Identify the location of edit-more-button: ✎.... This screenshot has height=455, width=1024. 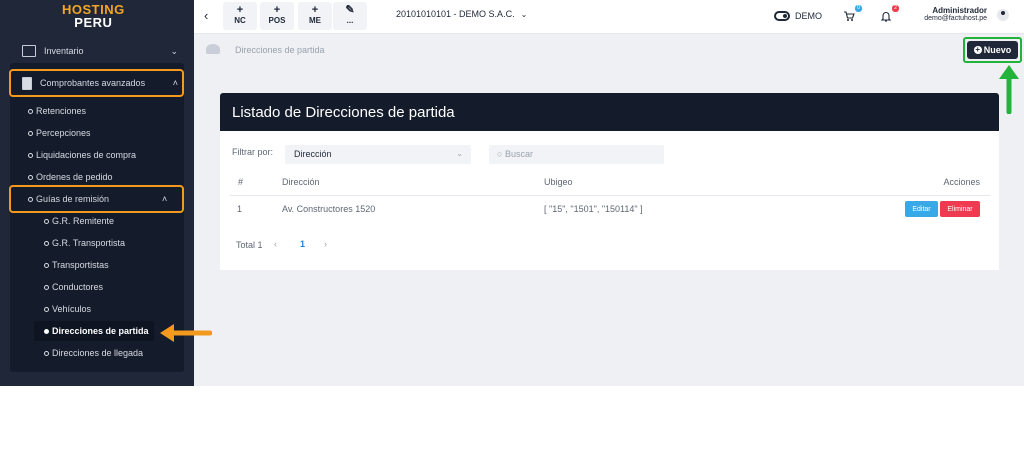
(350, 16).